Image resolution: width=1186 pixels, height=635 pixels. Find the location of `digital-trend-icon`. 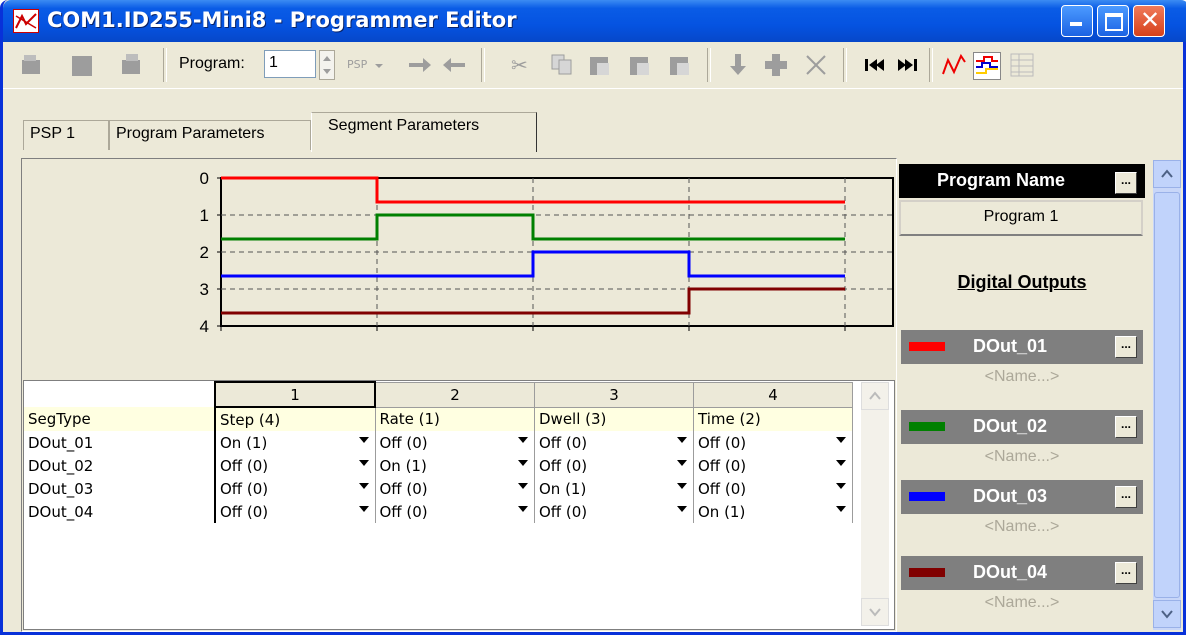

digital-trend-icon is located at coordinates (987, 66).